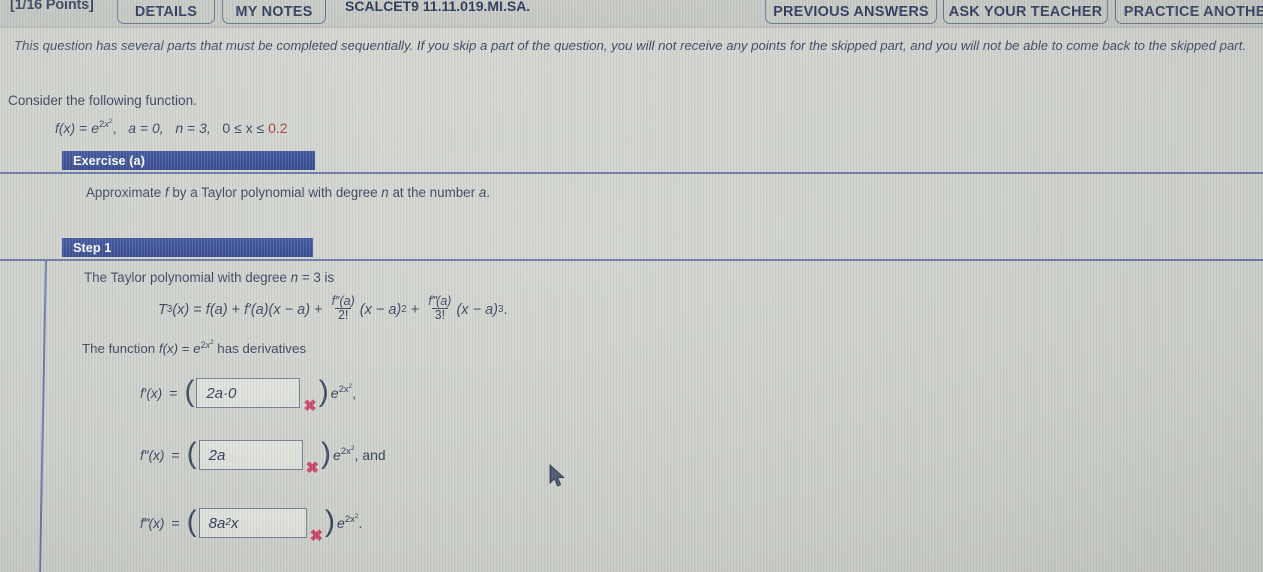 Image resolution: width=1263 pixels, height=572 pixels. What do you see at coordinates (440, 315) in the screenshot?
I see `formula-frac-2-denominator: 3!` at bounding box center [440, 315].